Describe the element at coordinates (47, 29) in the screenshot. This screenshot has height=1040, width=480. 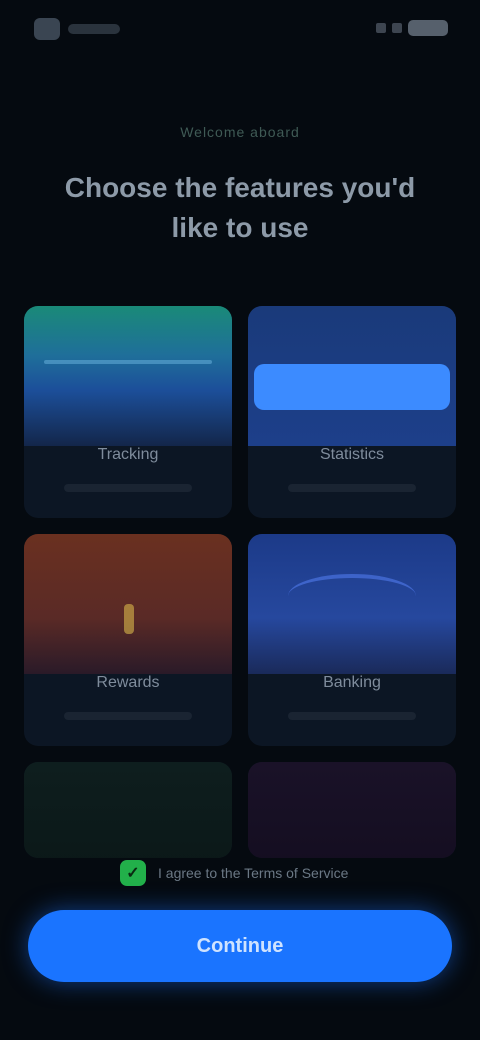
I see `app-logo-icon` at that location.